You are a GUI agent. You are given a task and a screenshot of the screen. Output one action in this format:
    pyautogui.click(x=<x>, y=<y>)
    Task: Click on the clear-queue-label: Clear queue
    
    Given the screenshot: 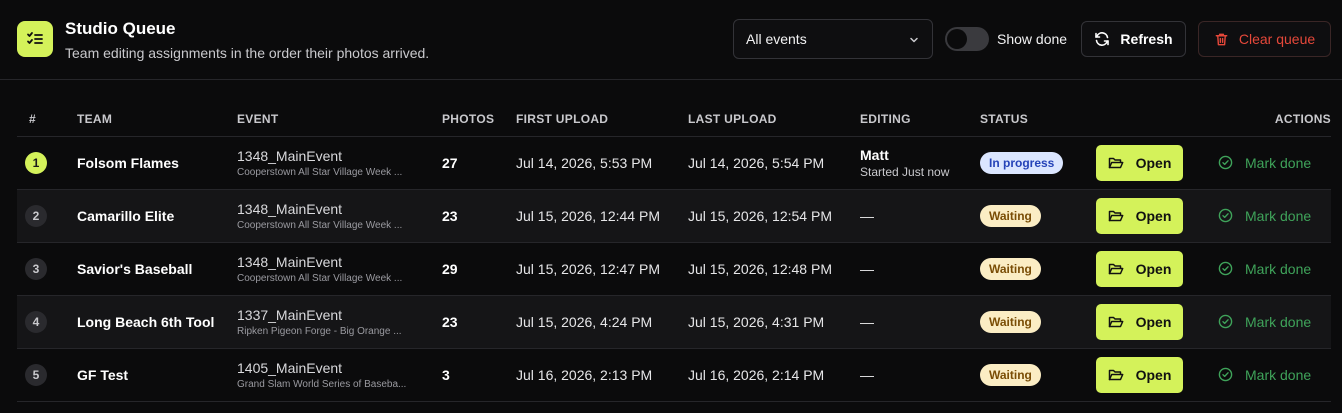 What is the action you would take?
    pyautogui.click(x=1277, y=39)
    